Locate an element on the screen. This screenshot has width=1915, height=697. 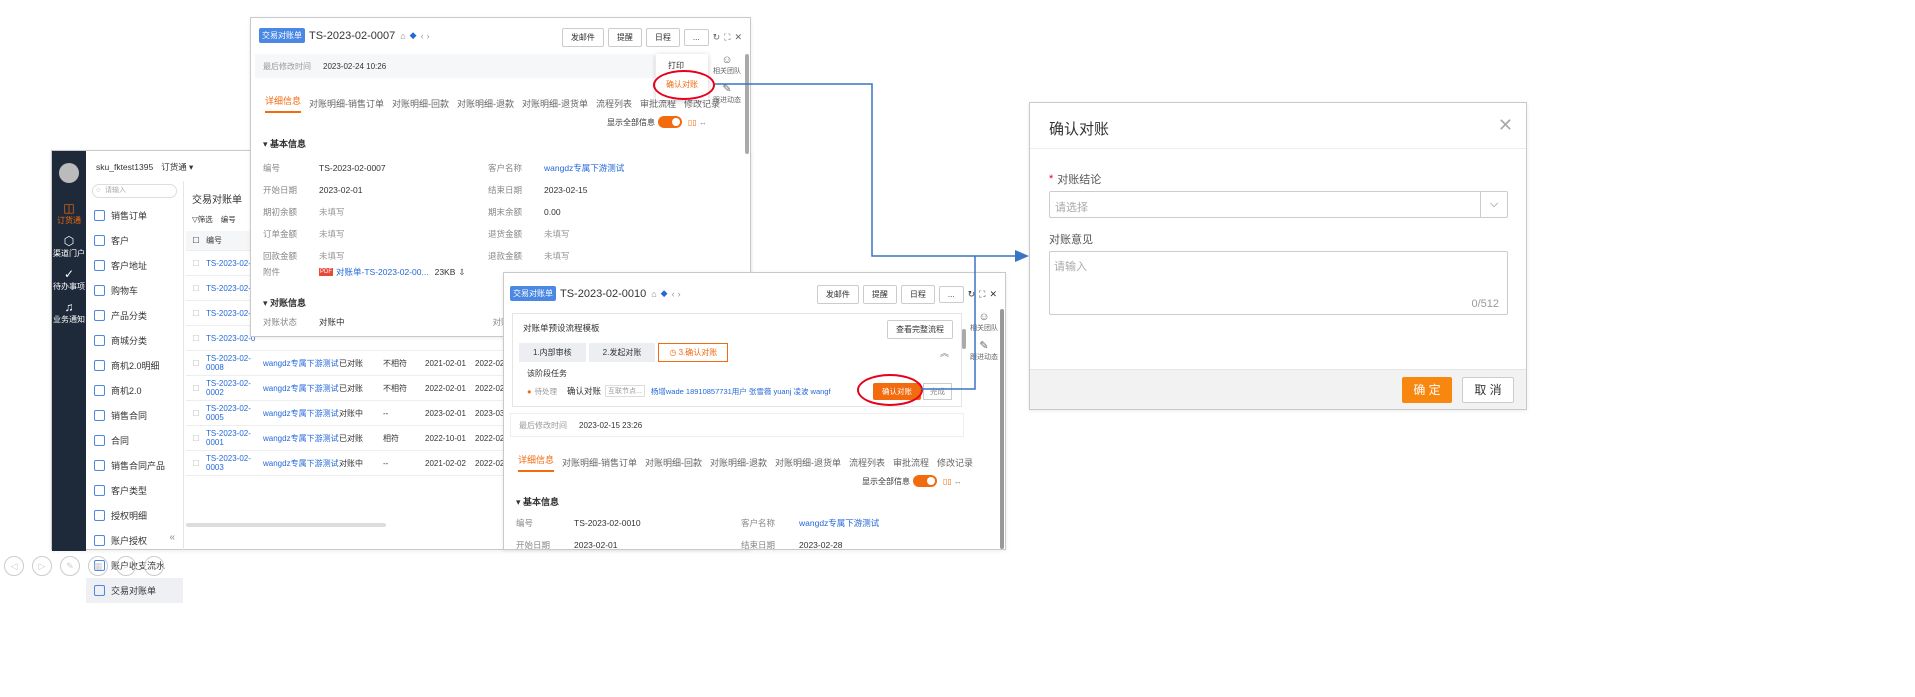
dialog-title: 确认对账 is located at coordinates (1079, 129).